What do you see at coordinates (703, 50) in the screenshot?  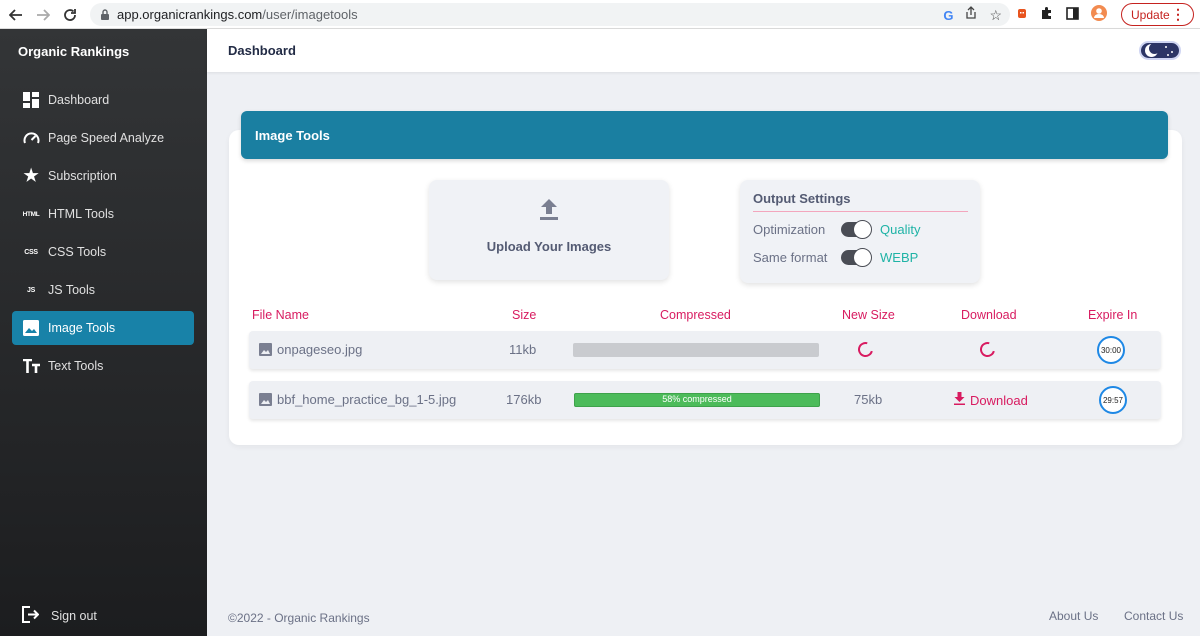 I see `top-header: Dashboard` at bounding box center [703, 50].